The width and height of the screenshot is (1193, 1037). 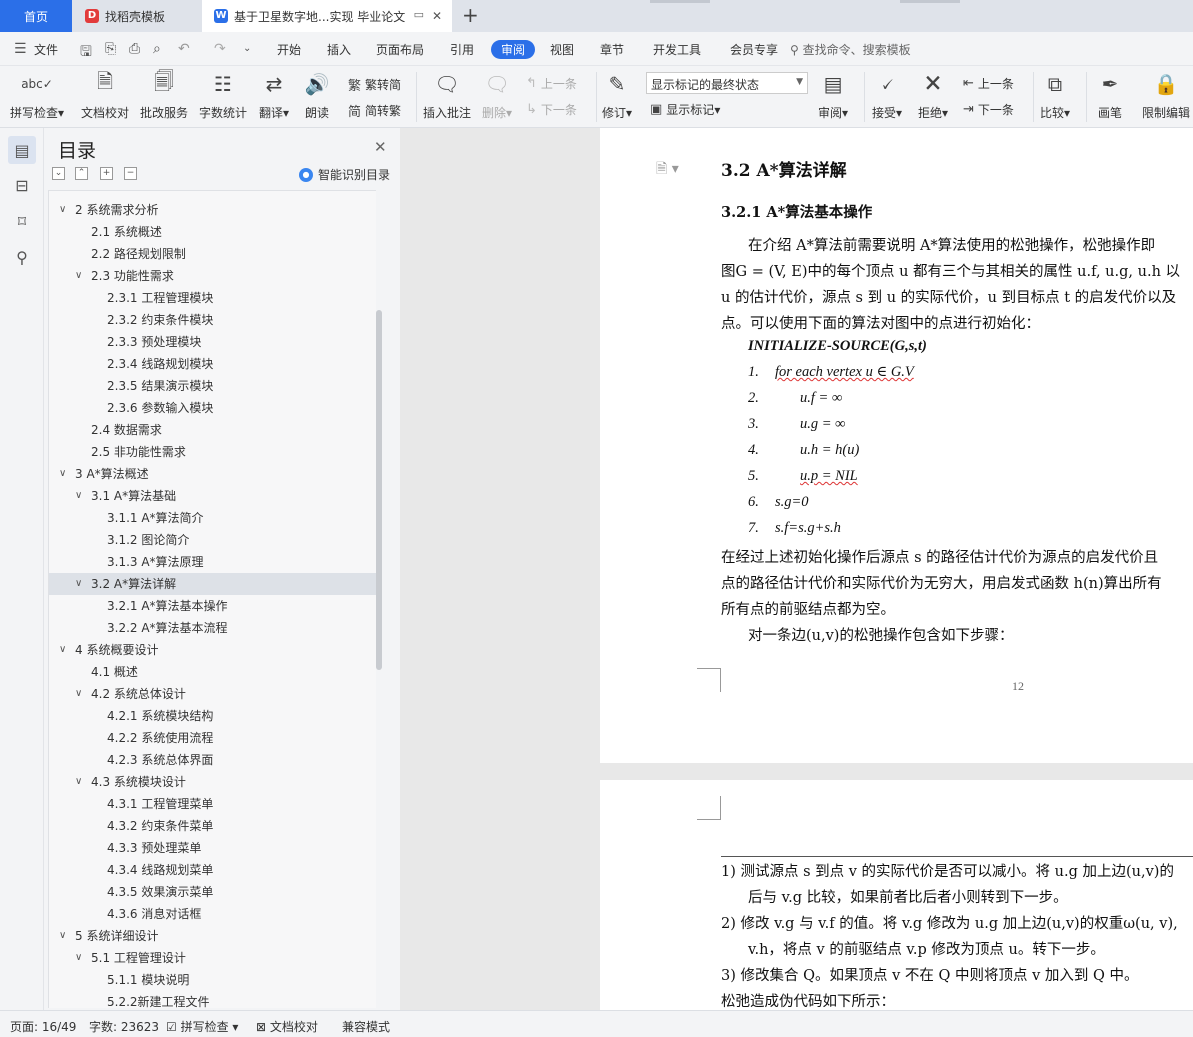 What do you see at coordinates (419, 14) in the screenshot?
I see `monitor-icon: ▭` at bounding box center [419, 14].